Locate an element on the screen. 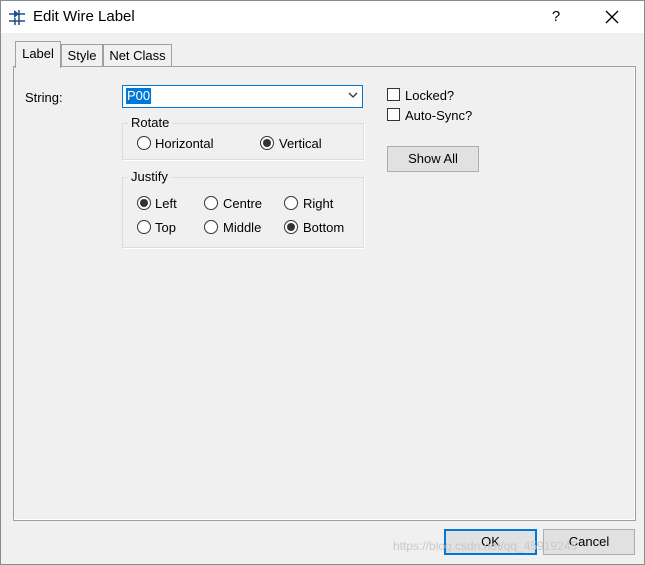 This screenshot has height=565, width=645. tab-label-text: Label is located at coordinates (38, 53).